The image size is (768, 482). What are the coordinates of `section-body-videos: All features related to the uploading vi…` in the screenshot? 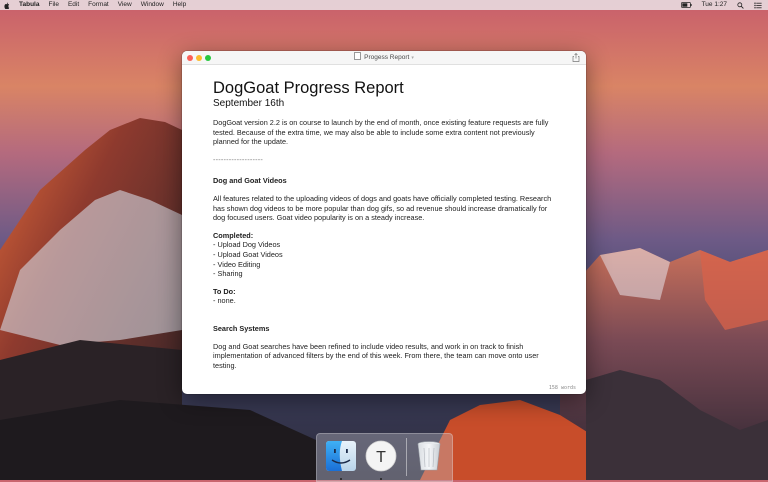 It's located at (382, 208).